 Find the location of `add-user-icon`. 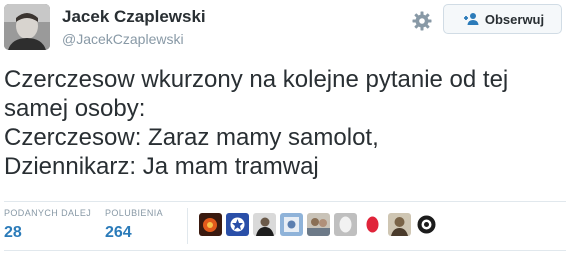

add-user-icon is located at coordinates (470, 19).